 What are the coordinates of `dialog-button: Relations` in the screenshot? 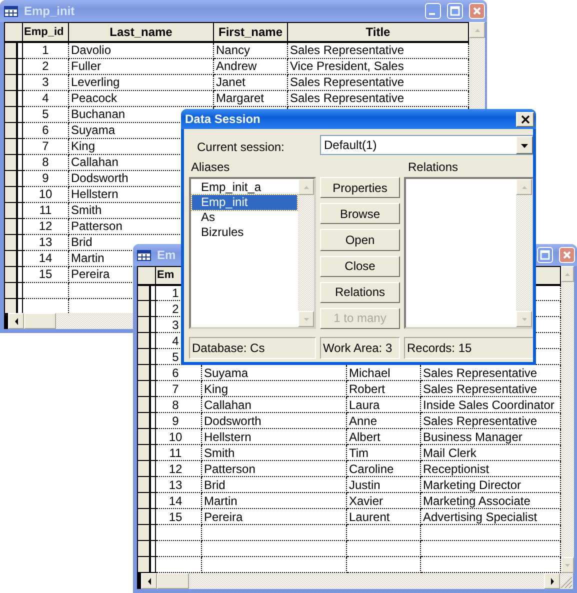 It's located at (360, 292).